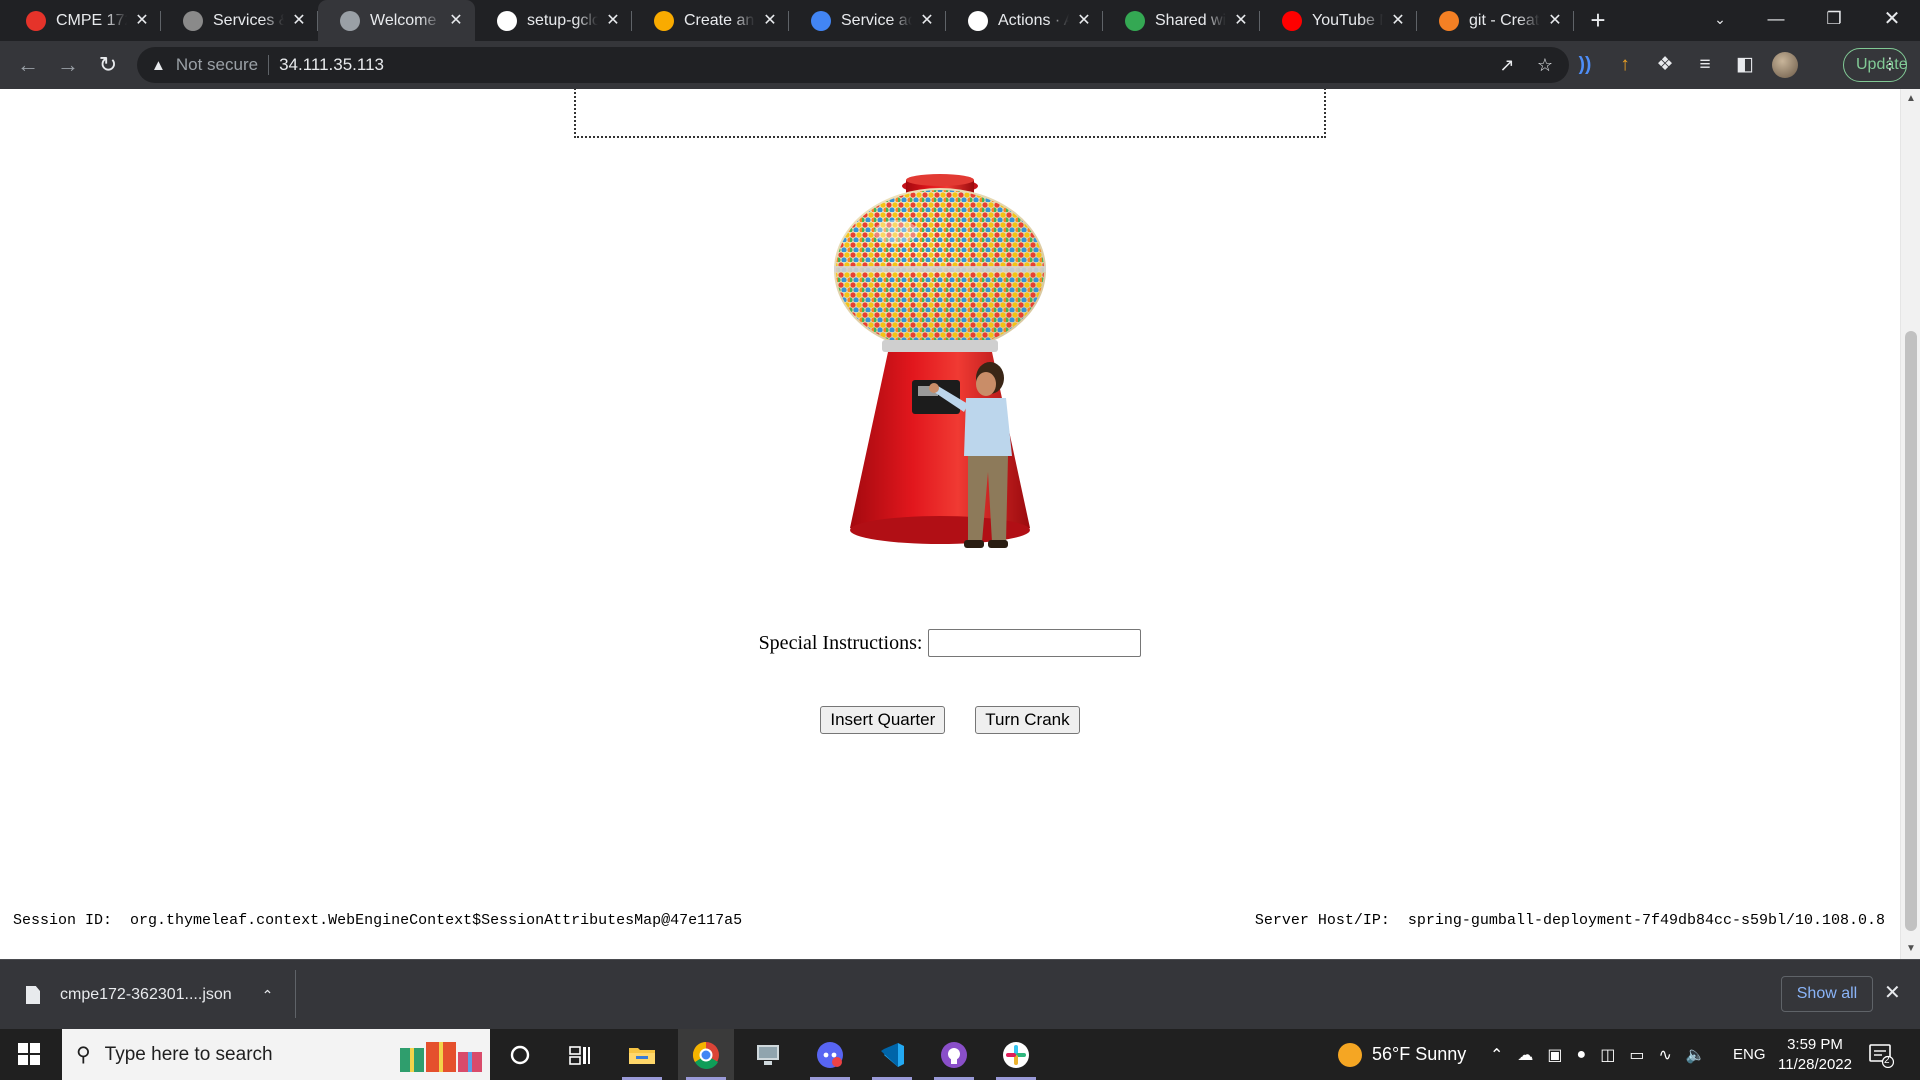 The image size is (1920, 1080). I want to click on tab-title: Service acc, so click(876, 21).